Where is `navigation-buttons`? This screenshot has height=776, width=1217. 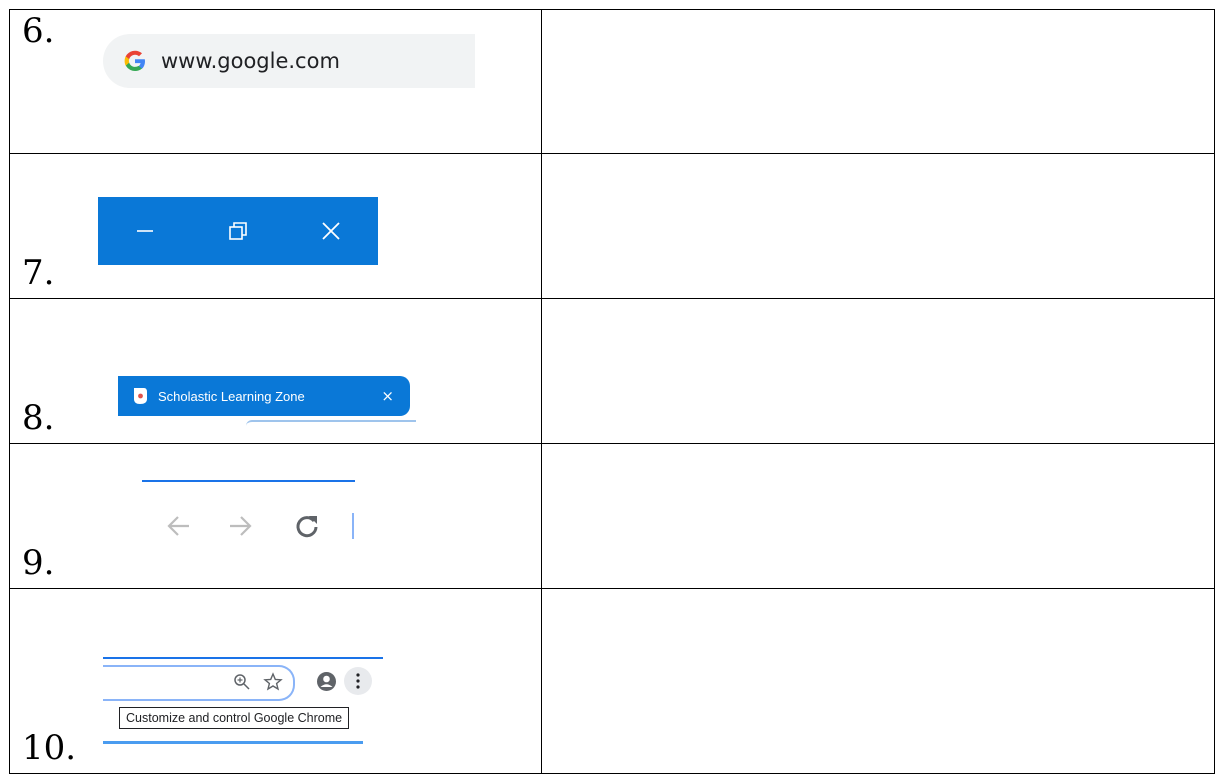 navigation-buttons is located at coordinates (249, 515).